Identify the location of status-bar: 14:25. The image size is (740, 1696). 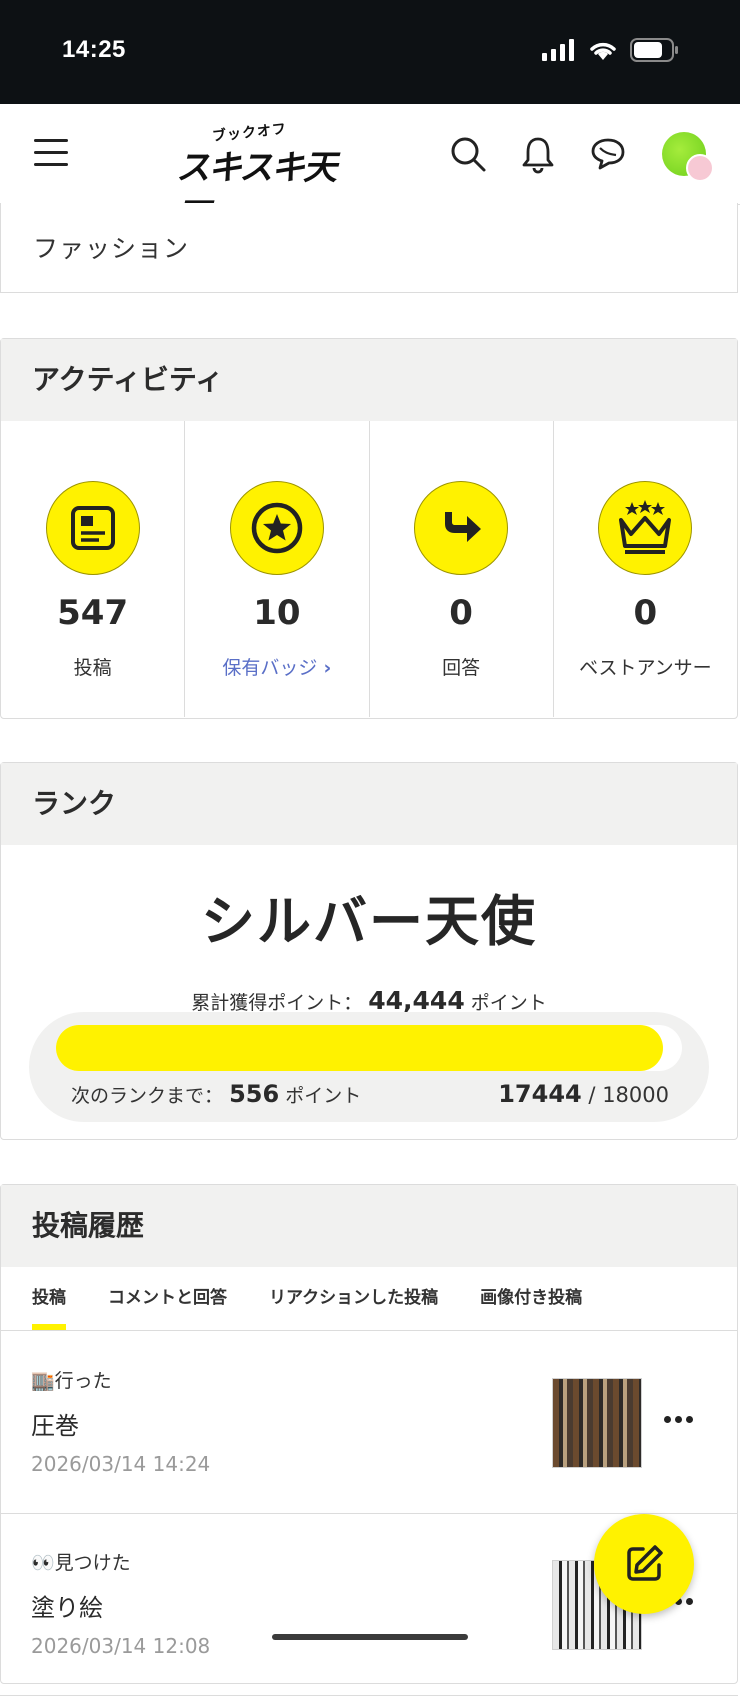
(370, 52).